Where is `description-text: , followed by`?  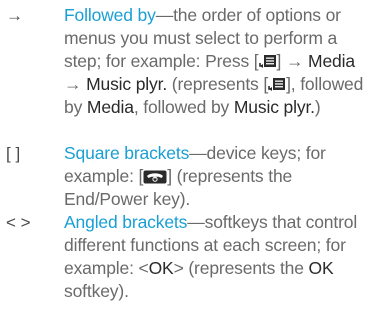
description-text: , followed by is located at coordinates (183, 107).